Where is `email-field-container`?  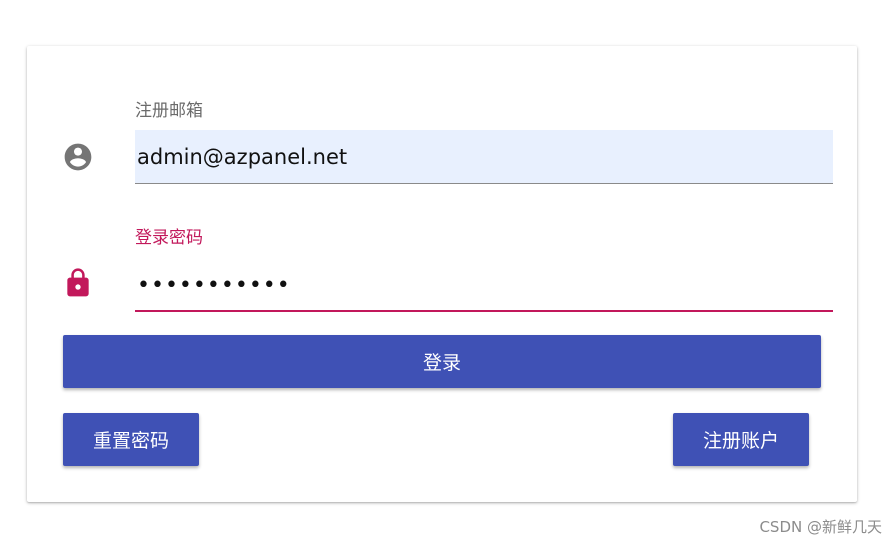 email-field-container is located at coordinates (484, 157).